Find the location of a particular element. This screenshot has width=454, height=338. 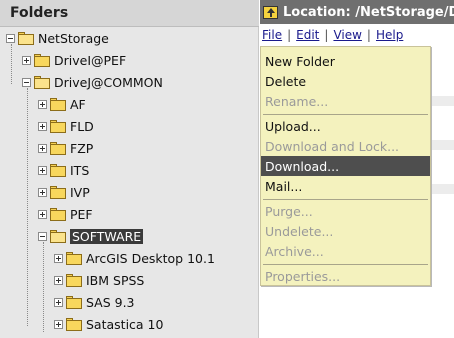

menu-edit: Edit is located at coordinates (307, 35).